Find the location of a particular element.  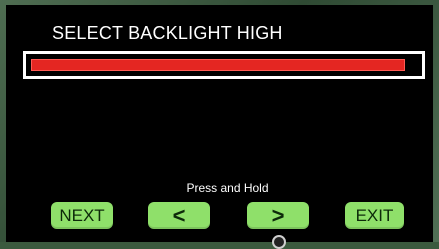

decrease-button: < is located at coordinates (179, 215).